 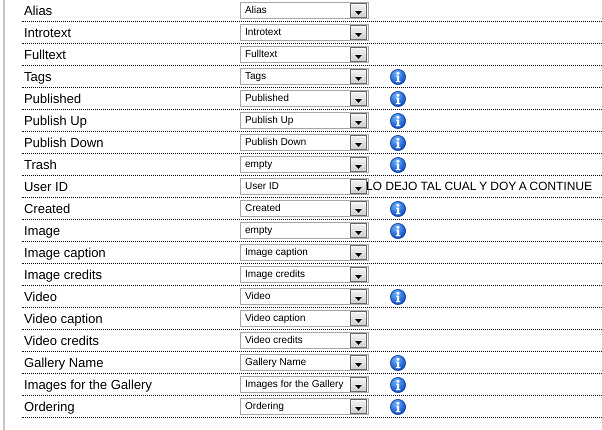 What do you see at coordinates (45, 54) in the screenshot?
I see `field-label: Fulltext` at bounding box center [45, 54].